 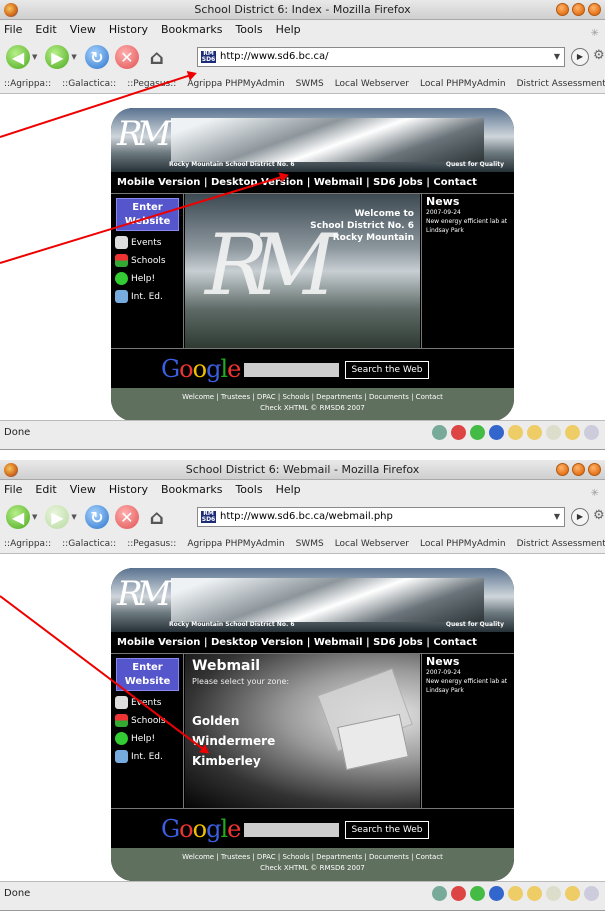 What do you see at coordinates (215, 721) in the screenshot?
I see `zone-link-golden: Golden` at bounding box center [215, 721].